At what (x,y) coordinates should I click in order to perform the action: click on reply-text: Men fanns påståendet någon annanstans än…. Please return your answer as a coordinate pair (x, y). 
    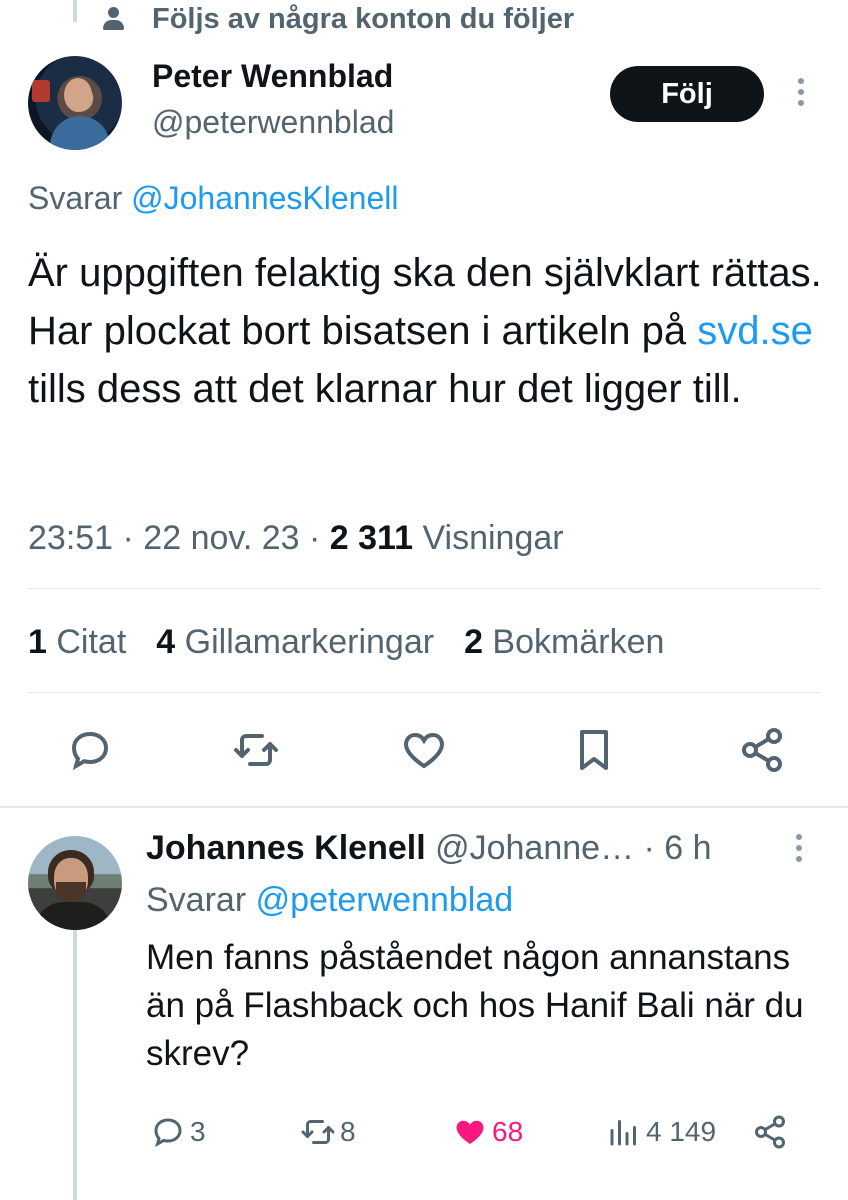
    Looking at the image, I should click on (475, 1005).